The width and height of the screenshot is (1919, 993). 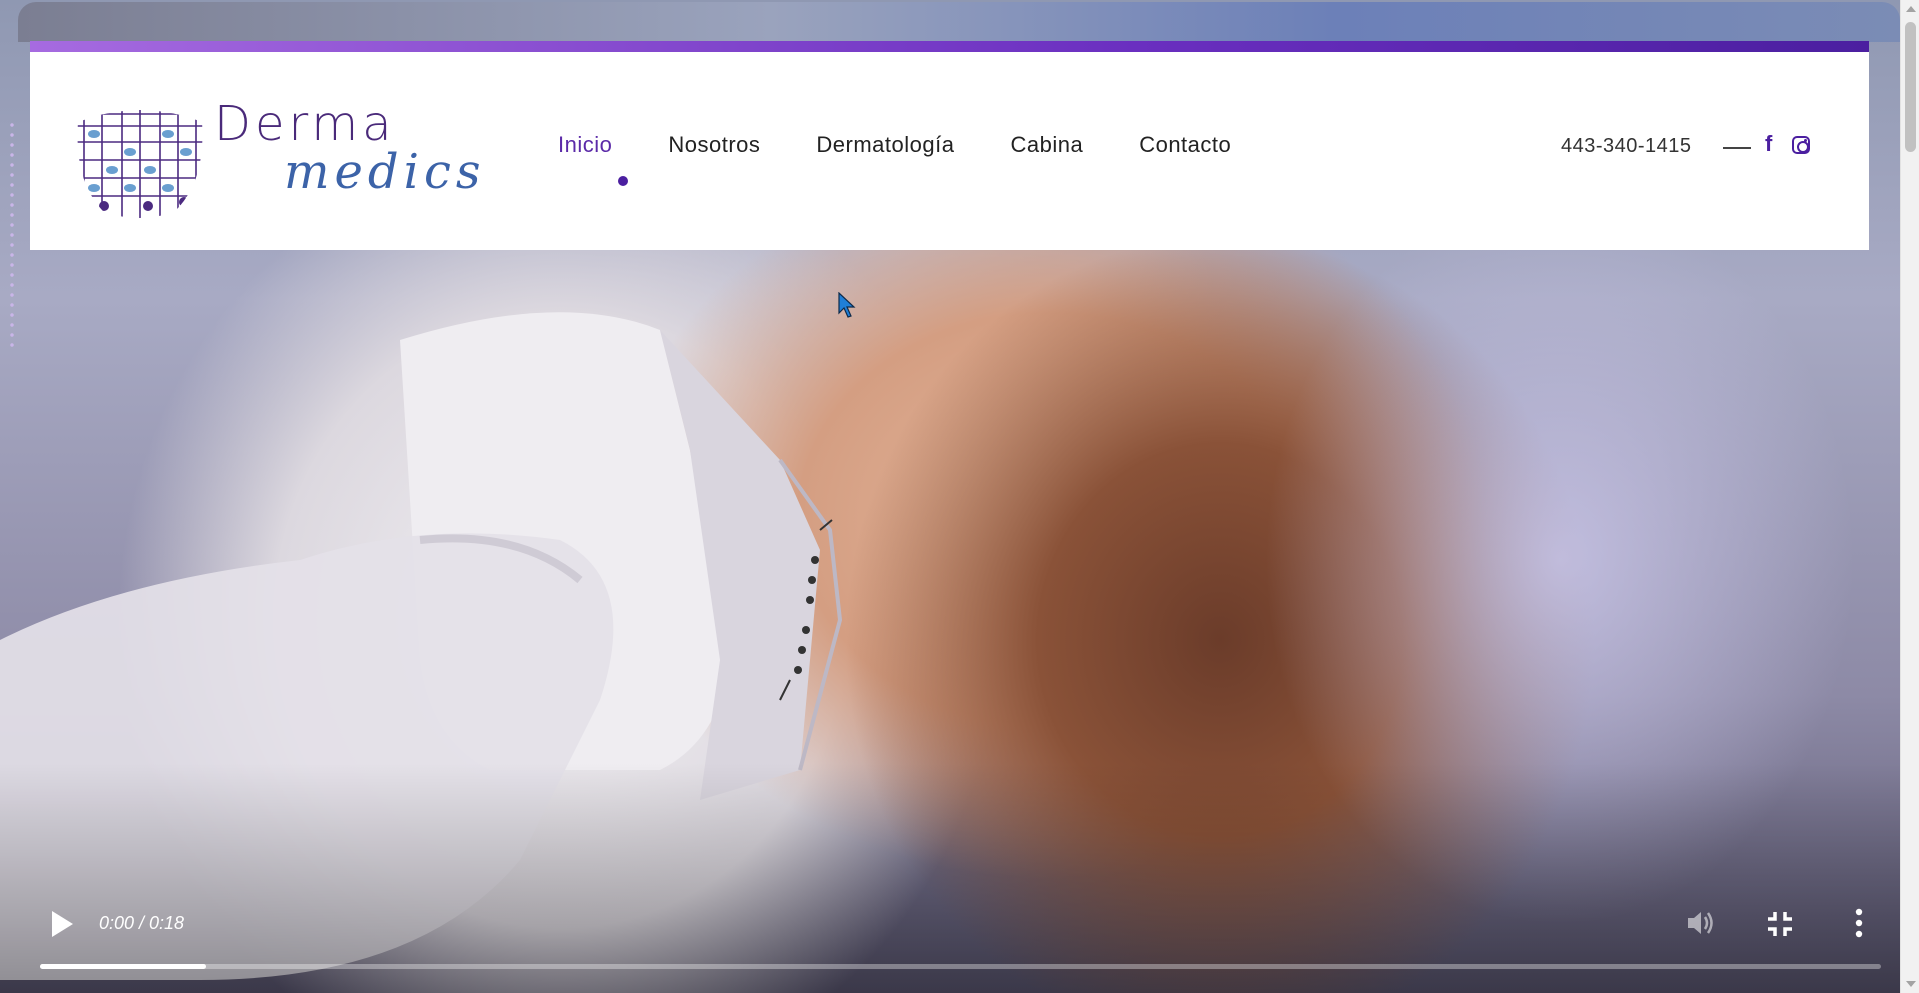 What do you see at coordinates (1909, 496) in the screenshot?
I see `page-scrollbar` at bounding box center [1909, 496].